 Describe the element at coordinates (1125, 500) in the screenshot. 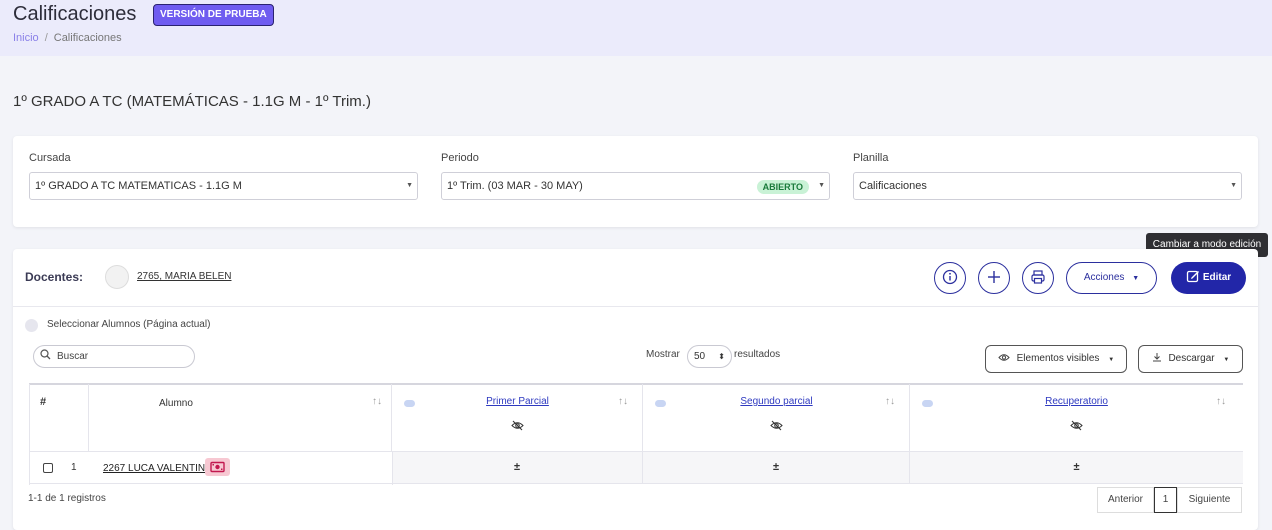

I see `prev-page-button: Anterior` at that location.